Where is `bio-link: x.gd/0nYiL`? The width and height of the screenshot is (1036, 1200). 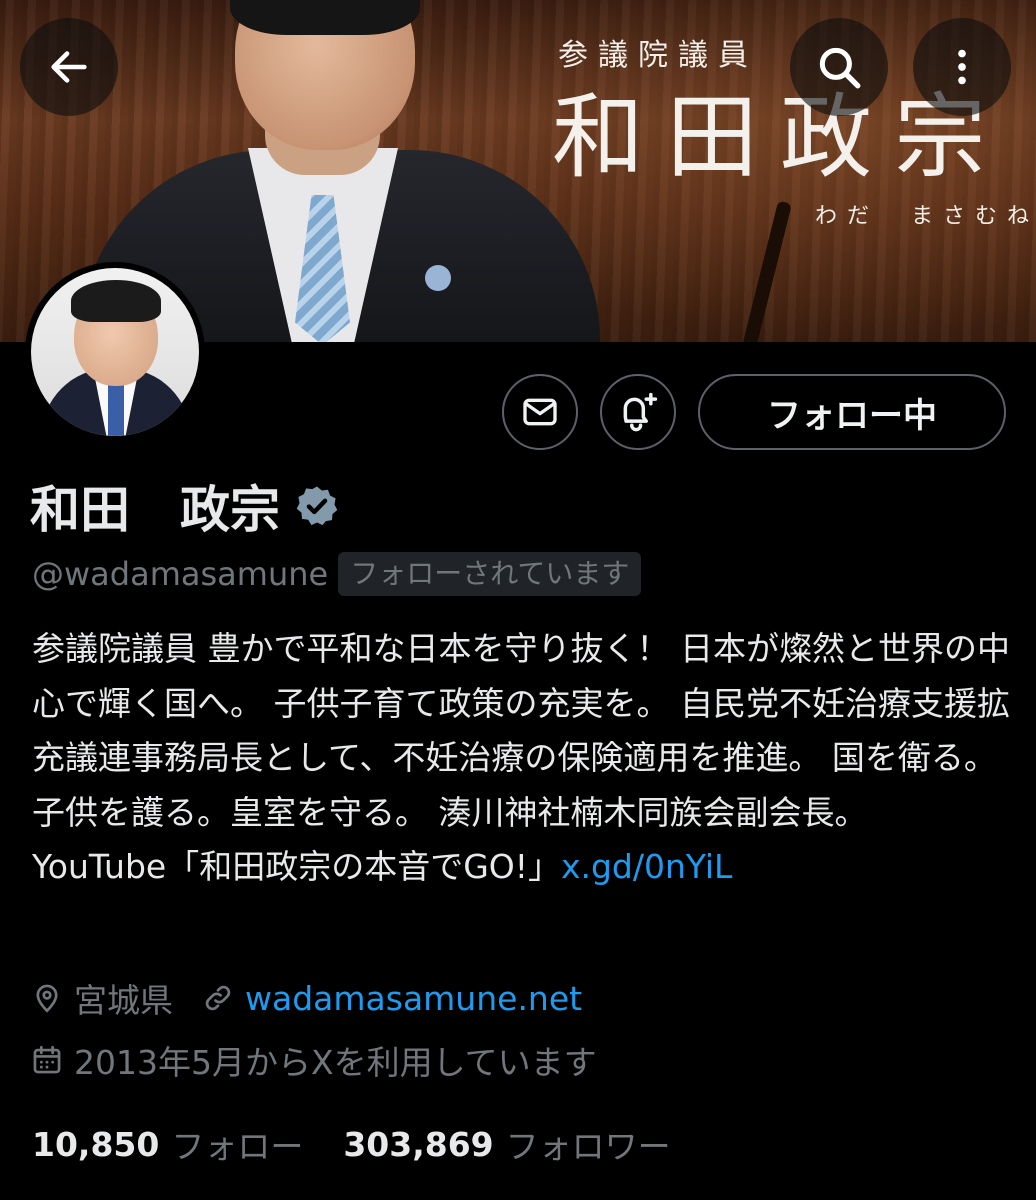
bio-link: x.gd/0nYiL is located at coordinates (646, 866).